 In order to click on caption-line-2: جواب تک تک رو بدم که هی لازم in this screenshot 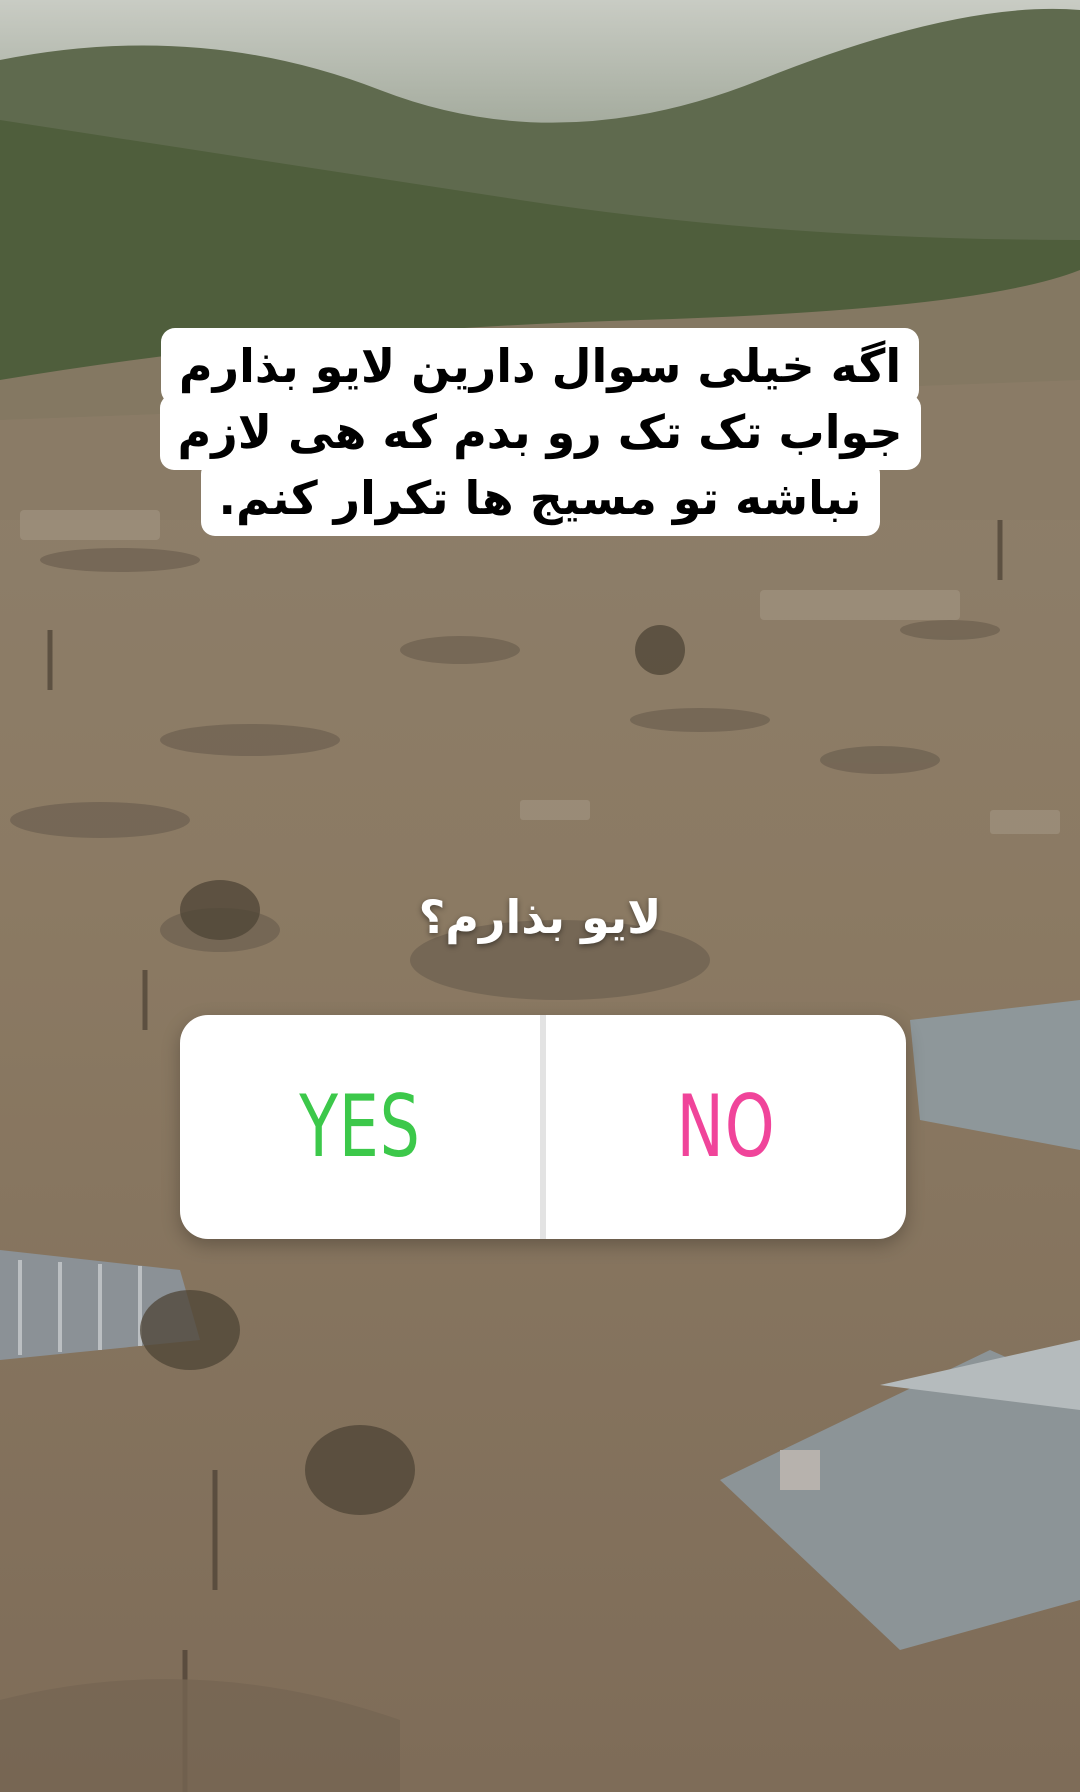, I will do `click(540, 432)`.